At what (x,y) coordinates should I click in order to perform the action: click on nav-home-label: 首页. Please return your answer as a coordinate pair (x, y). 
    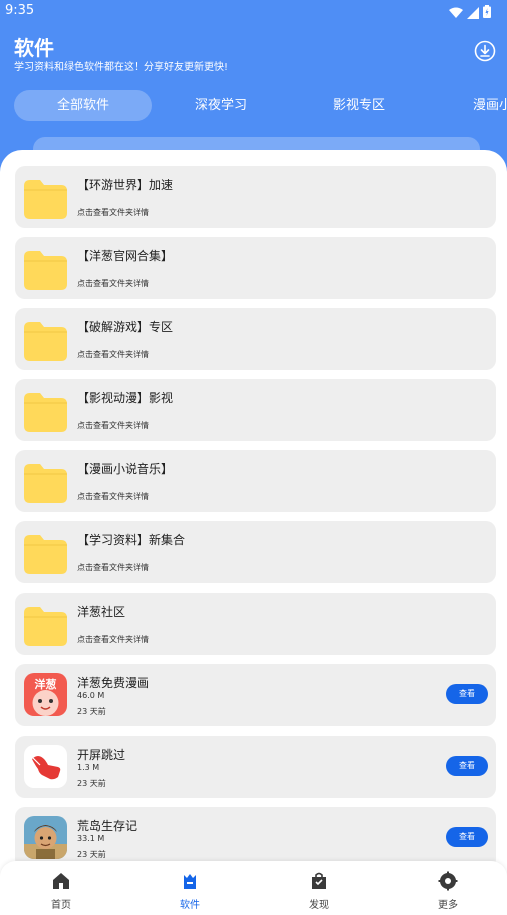
    Looking at the image, I should click on (61, 905).